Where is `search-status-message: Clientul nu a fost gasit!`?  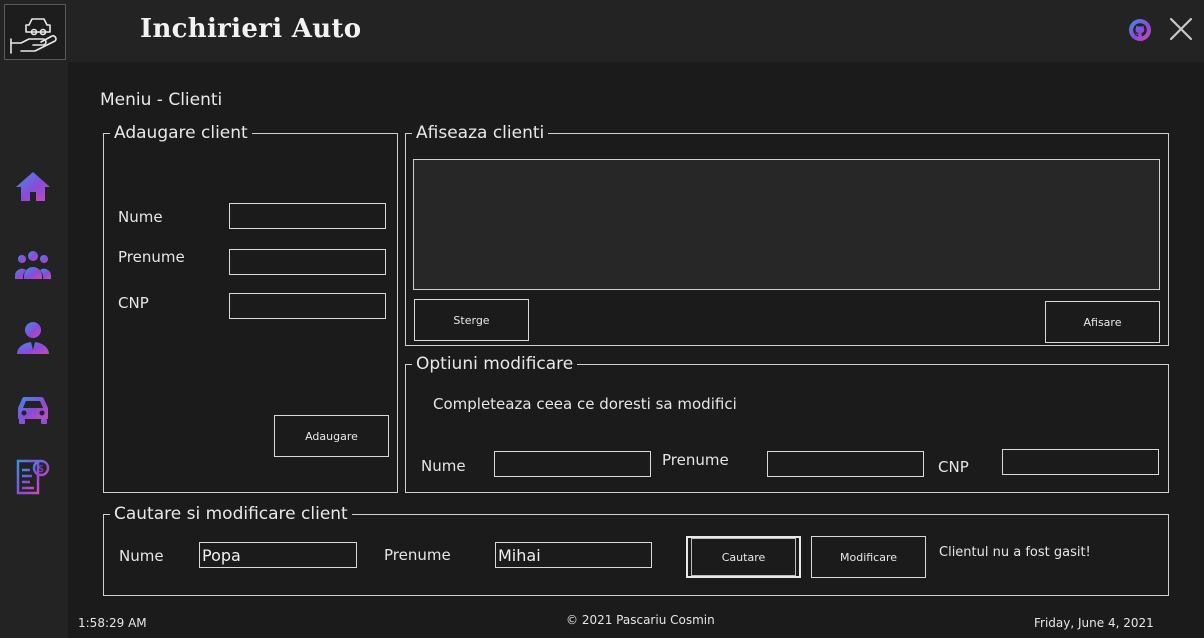 search-status-message: Clientul nu a fost gasit! is located at coordinates (1015, 552).